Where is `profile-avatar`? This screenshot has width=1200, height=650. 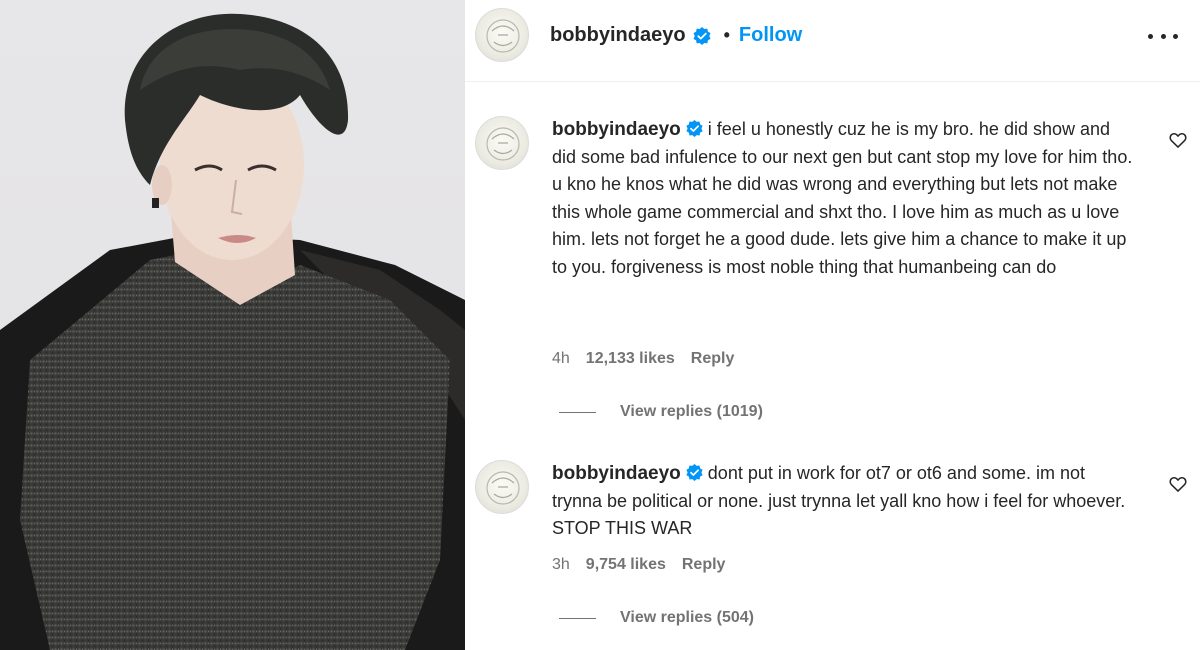 profile-avatar is located at coordinates (502, 35).